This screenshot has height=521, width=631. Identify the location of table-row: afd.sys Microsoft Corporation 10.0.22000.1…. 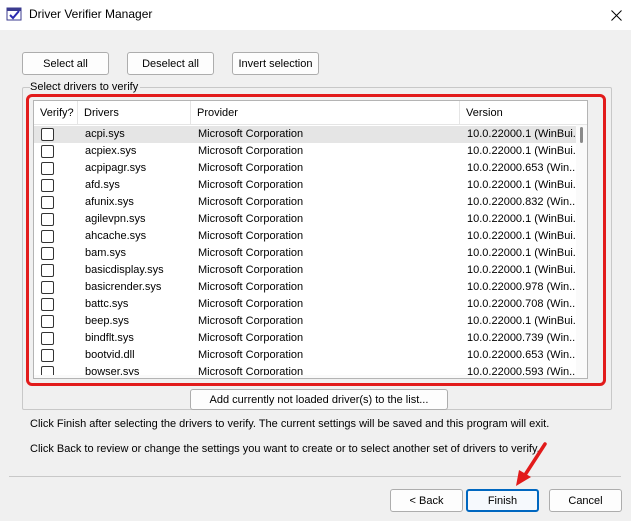
(306, 185).